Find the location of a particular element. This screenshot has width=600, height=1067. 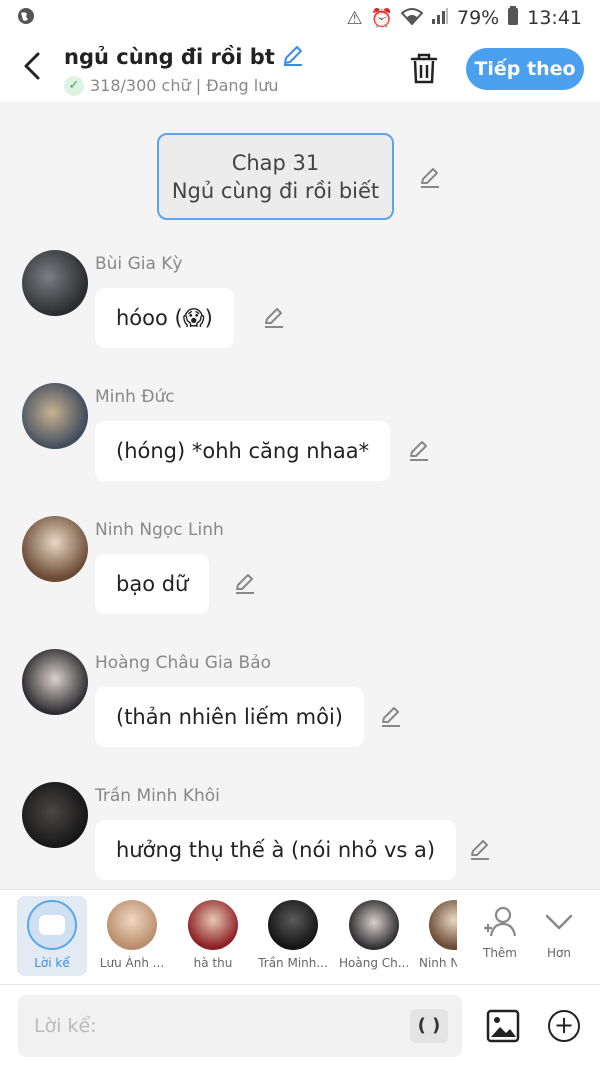

character-name: hà thu is located at coordinates (213, 963).